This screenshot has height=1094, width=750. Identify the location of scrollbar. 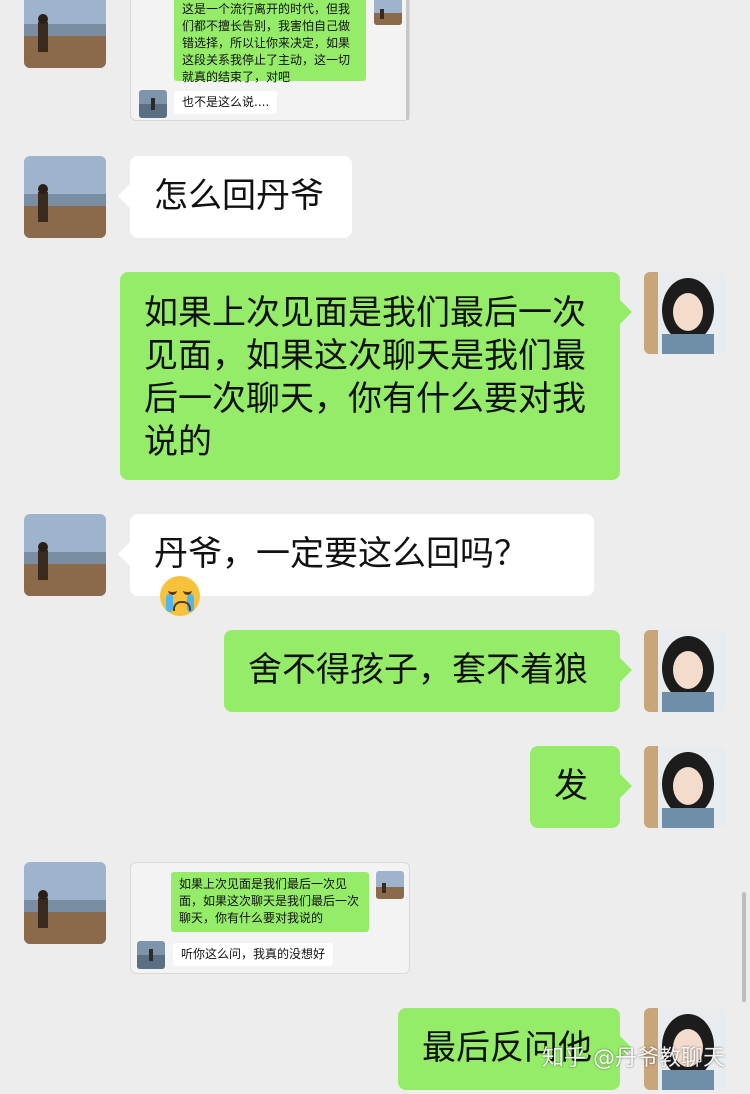
(744, 947).